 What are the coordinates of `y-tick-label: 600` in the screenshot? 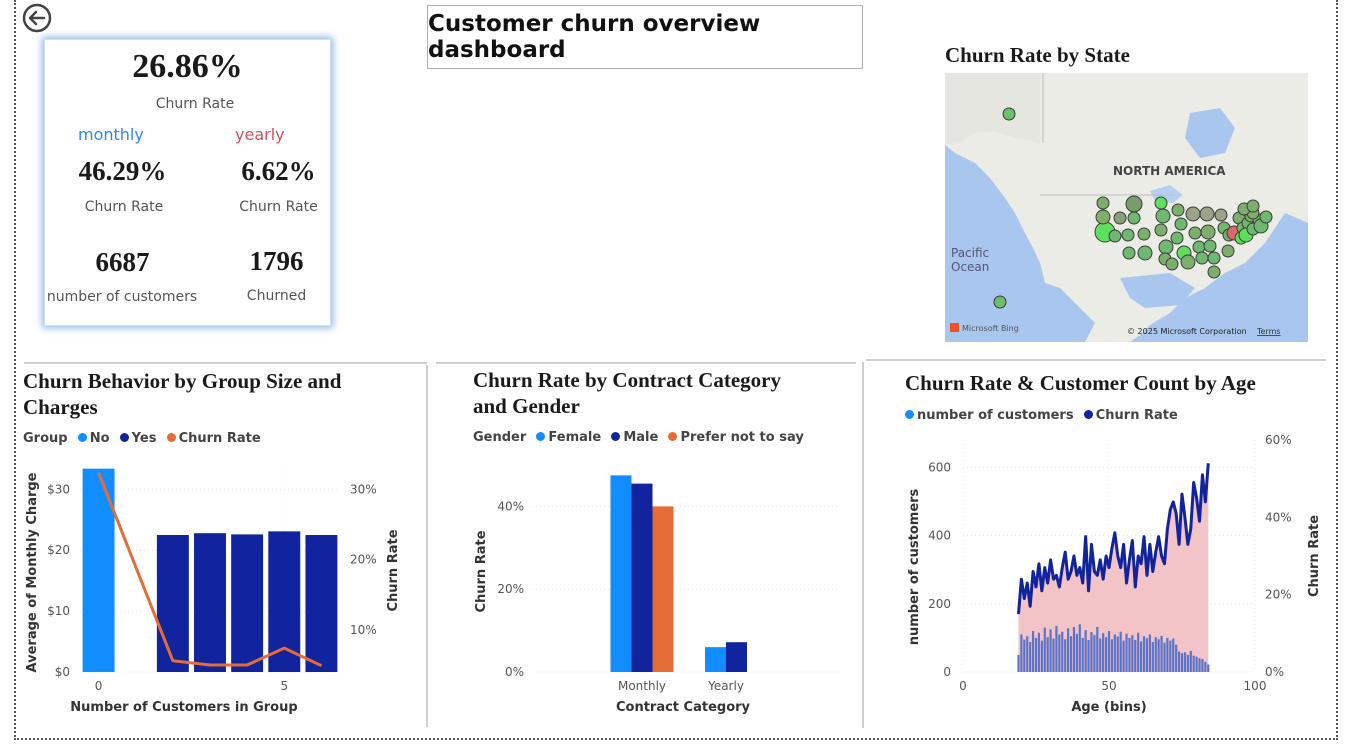 It's located at (939, 467).